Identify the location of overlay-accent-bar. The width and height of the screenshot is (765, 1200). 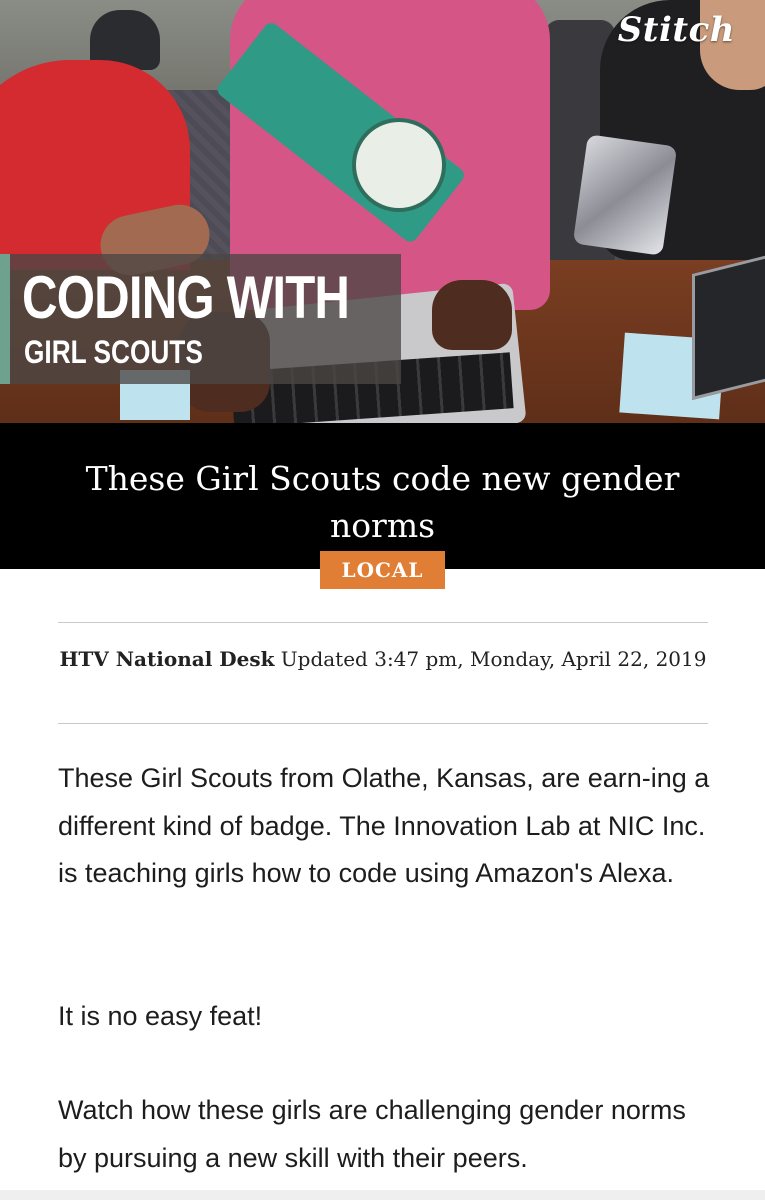
(5, 319).